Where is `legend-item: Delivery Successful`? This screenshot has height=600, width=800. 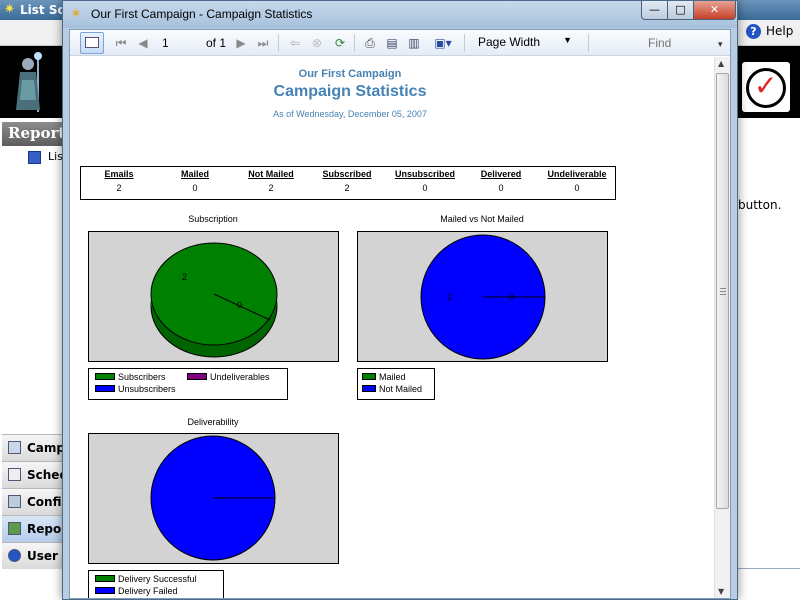 legend-item: Delivery Successful is located at coordinates (146, 579).